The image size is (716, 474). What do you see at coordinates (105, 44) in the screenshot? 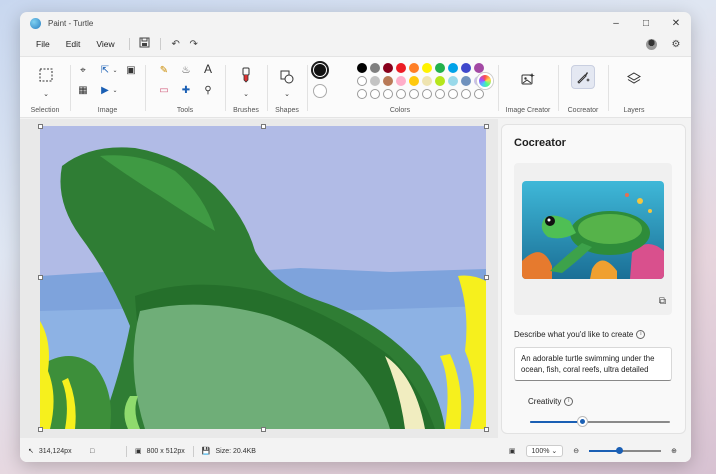
I see `menu-view: View` at bounding box center [105, 44].